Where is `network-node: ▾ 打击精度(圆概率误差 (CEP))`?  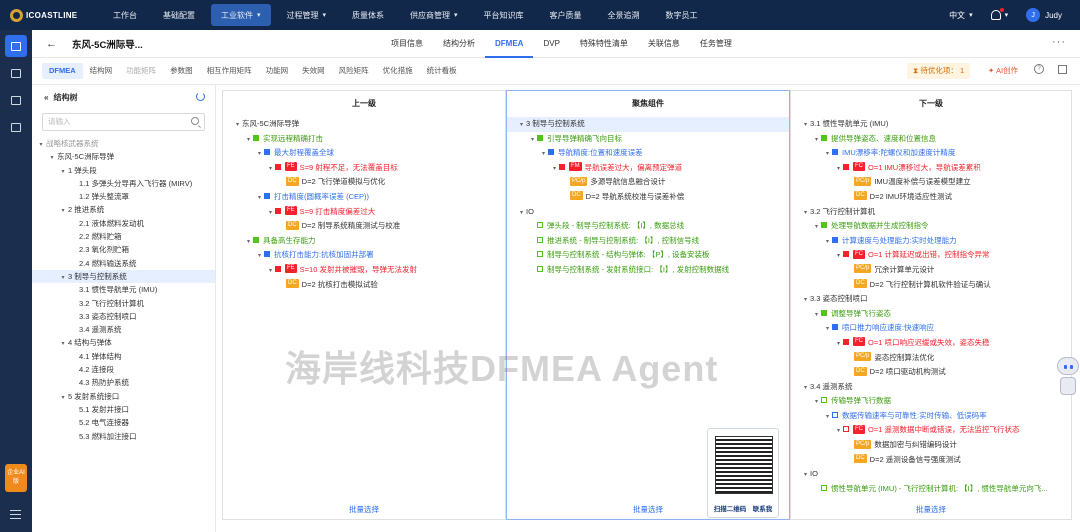
network-node: ▾ 打击精度(圆概率误差 (CEP)) is located at coordinates (364, 197).